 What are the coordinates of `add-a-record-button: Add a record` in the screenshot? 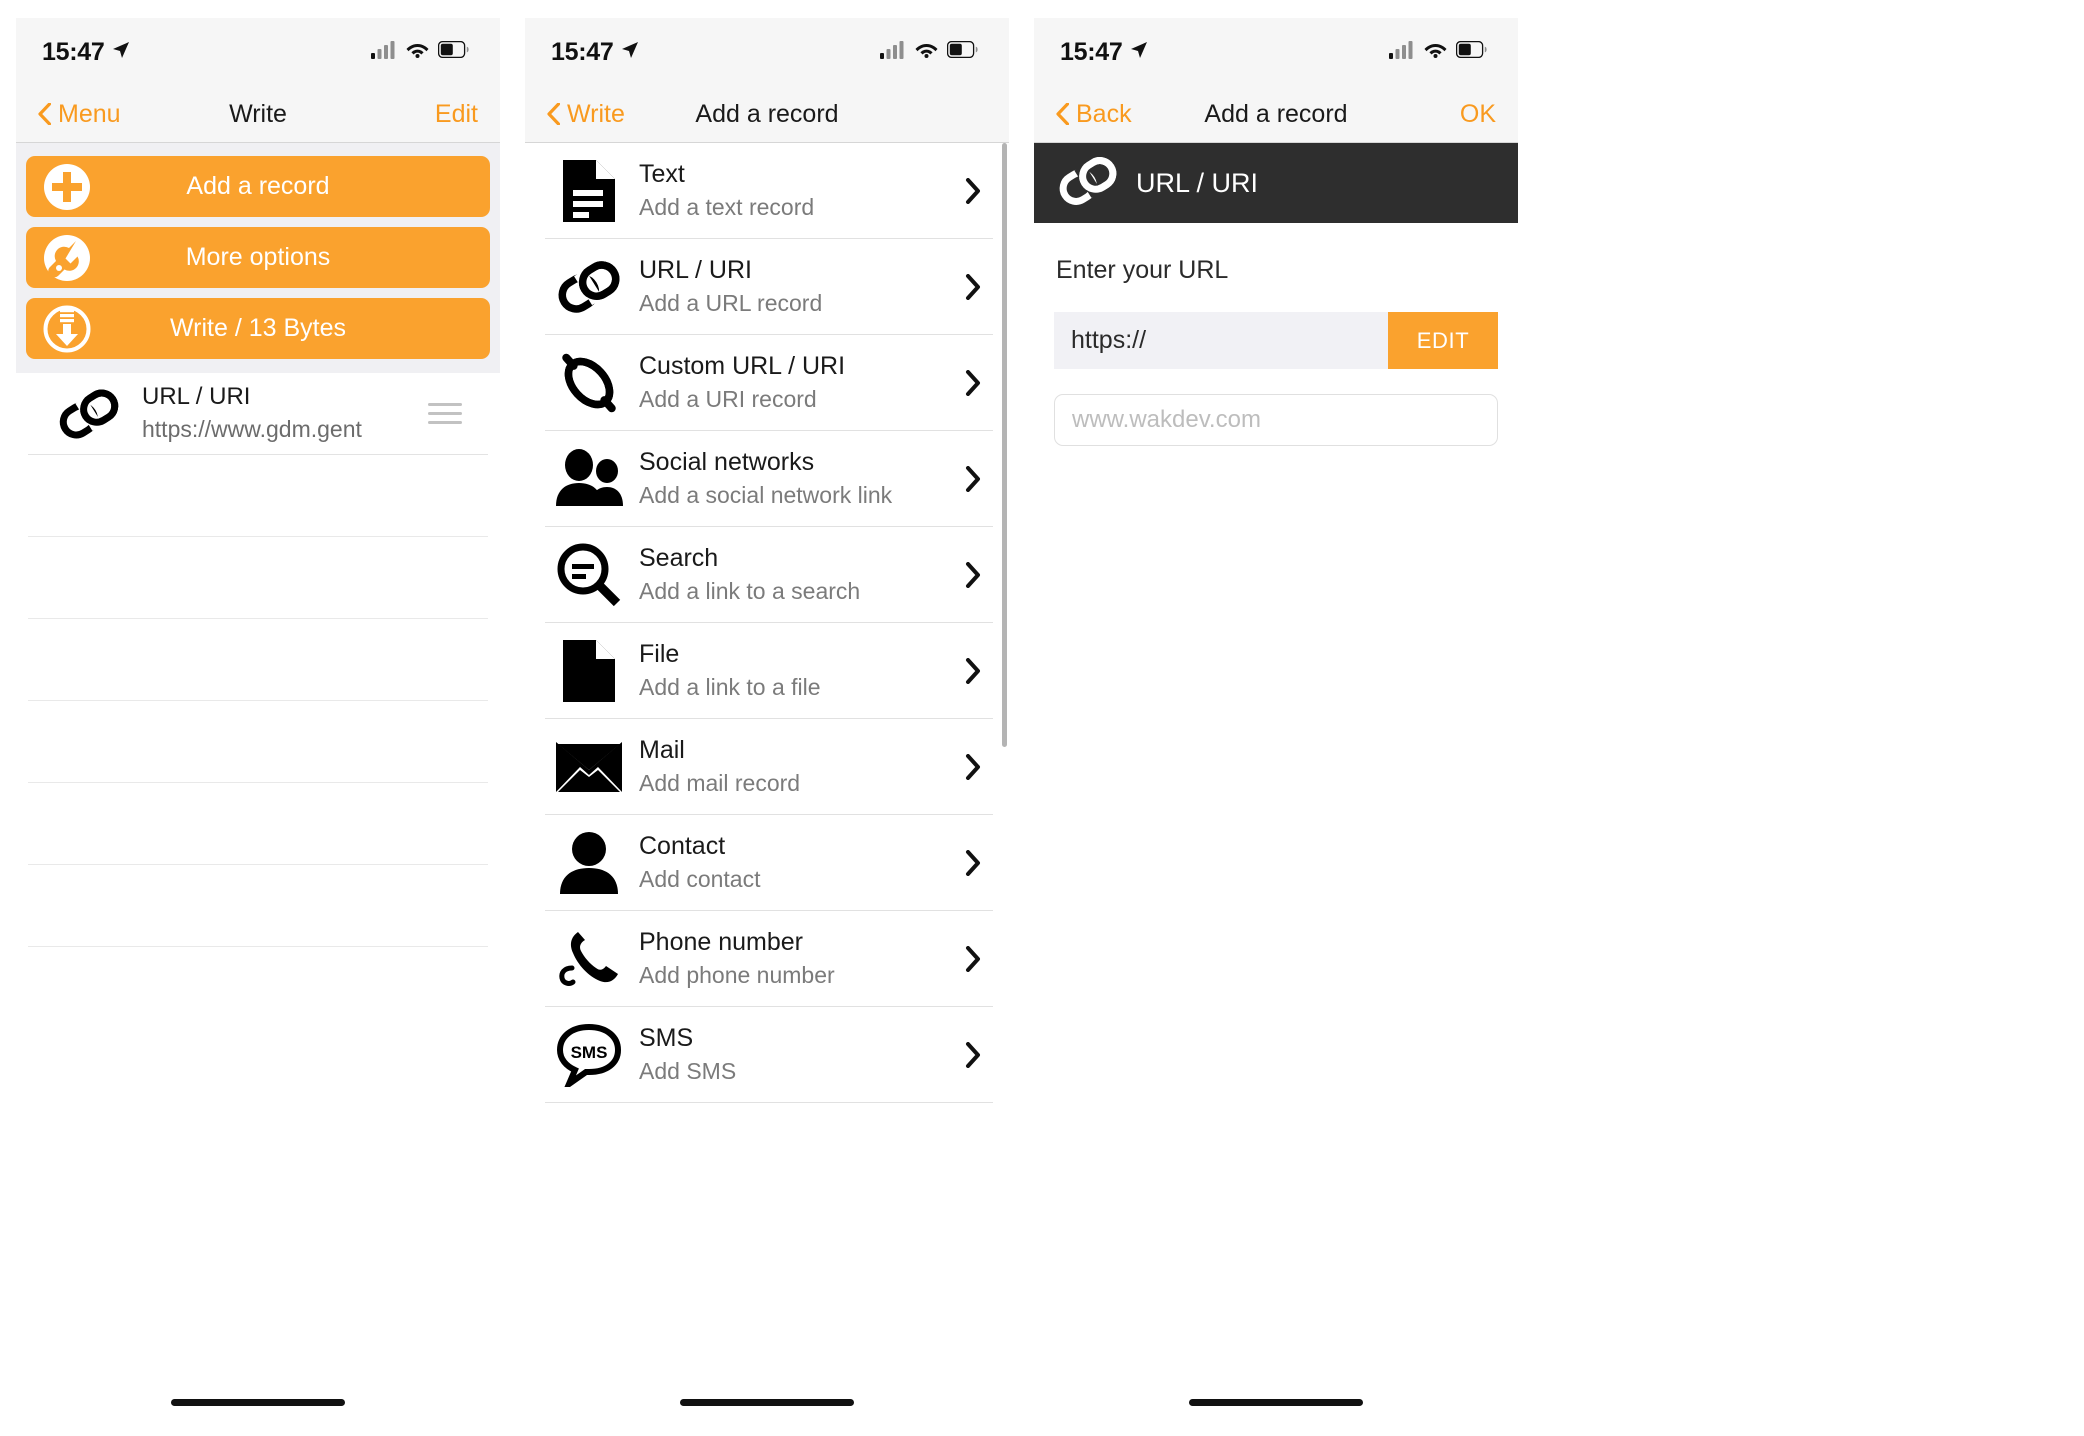 It's located at (258, 186).